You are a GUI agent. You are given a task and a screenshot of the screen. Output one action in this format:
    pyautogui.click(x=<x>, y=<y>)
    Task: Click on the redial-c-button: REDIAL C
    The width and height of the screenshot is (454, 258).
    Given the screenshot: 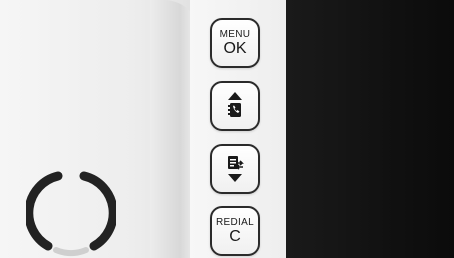 What is the action you would take?
    pyautogui.click(x=235, y=231)
    